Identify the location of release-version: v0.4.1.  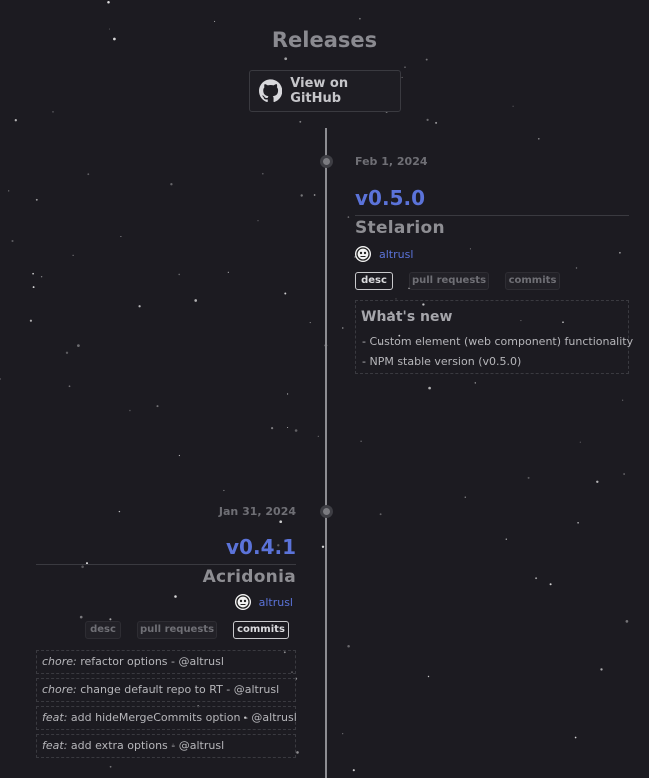
(261, 547).